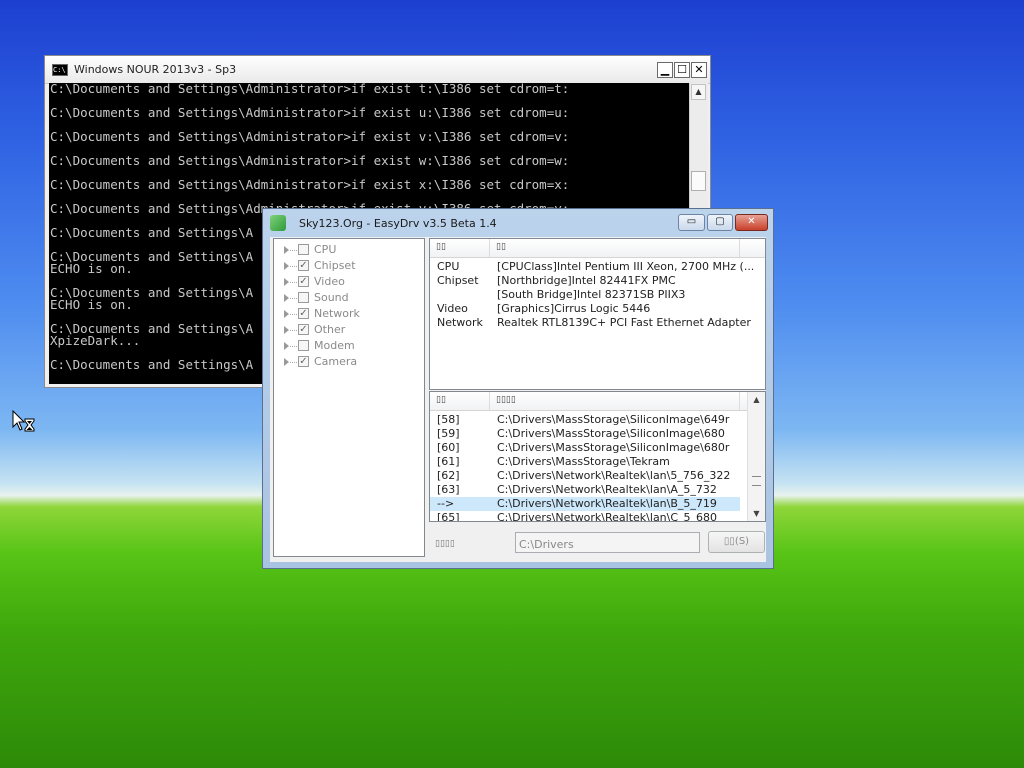 The width and height of the screenshot is (1024, 768). Describe the element at coordinates (756, 456) in the screenshot. I see `driver-list-scrollbar: ▲ ▼` at that location.